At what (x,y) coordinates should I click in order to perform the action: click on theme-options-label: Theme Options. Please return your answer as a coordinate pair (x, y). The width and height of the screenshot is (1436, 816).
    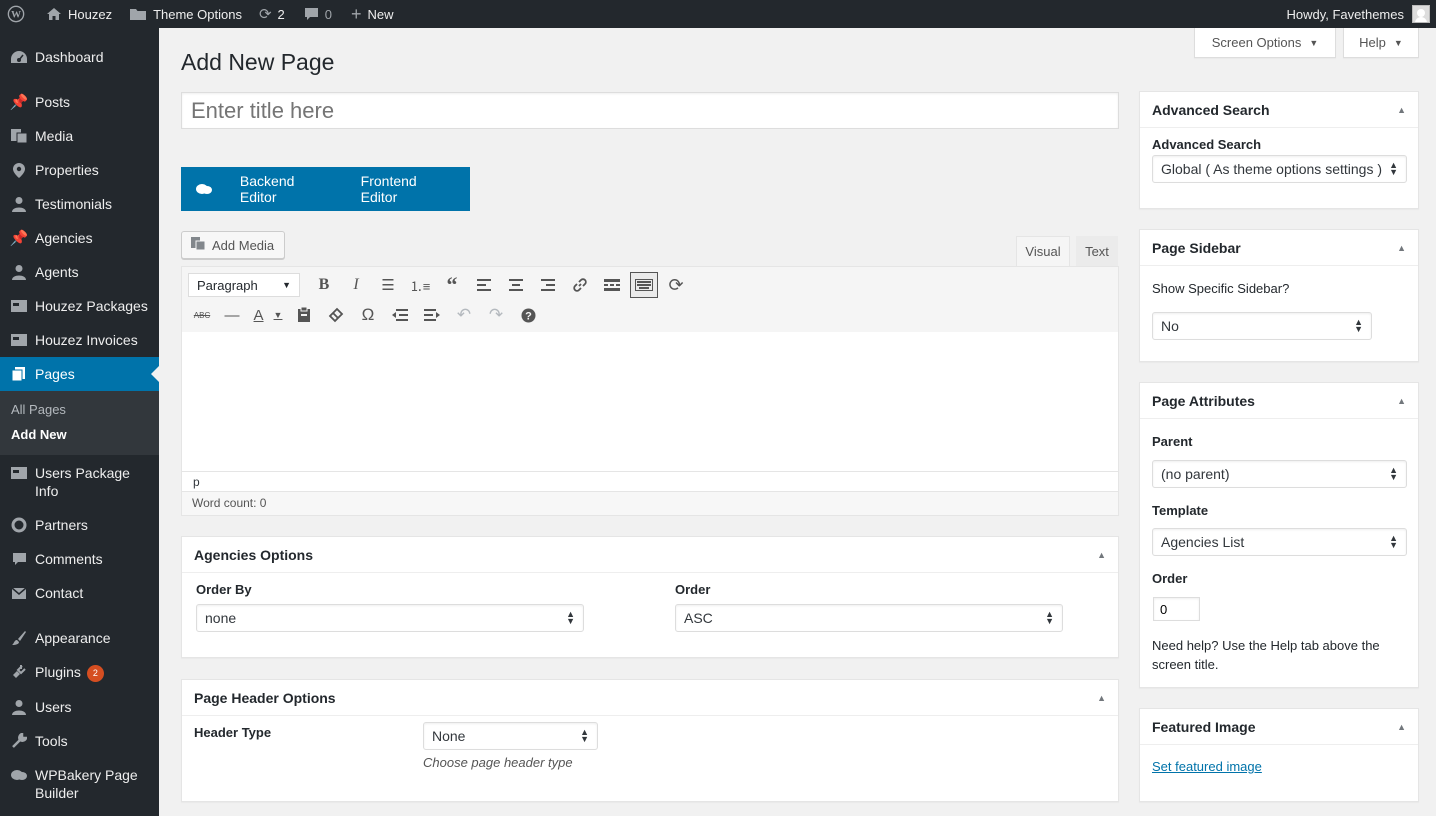
    Looking at the image, I should click on (197, 14).